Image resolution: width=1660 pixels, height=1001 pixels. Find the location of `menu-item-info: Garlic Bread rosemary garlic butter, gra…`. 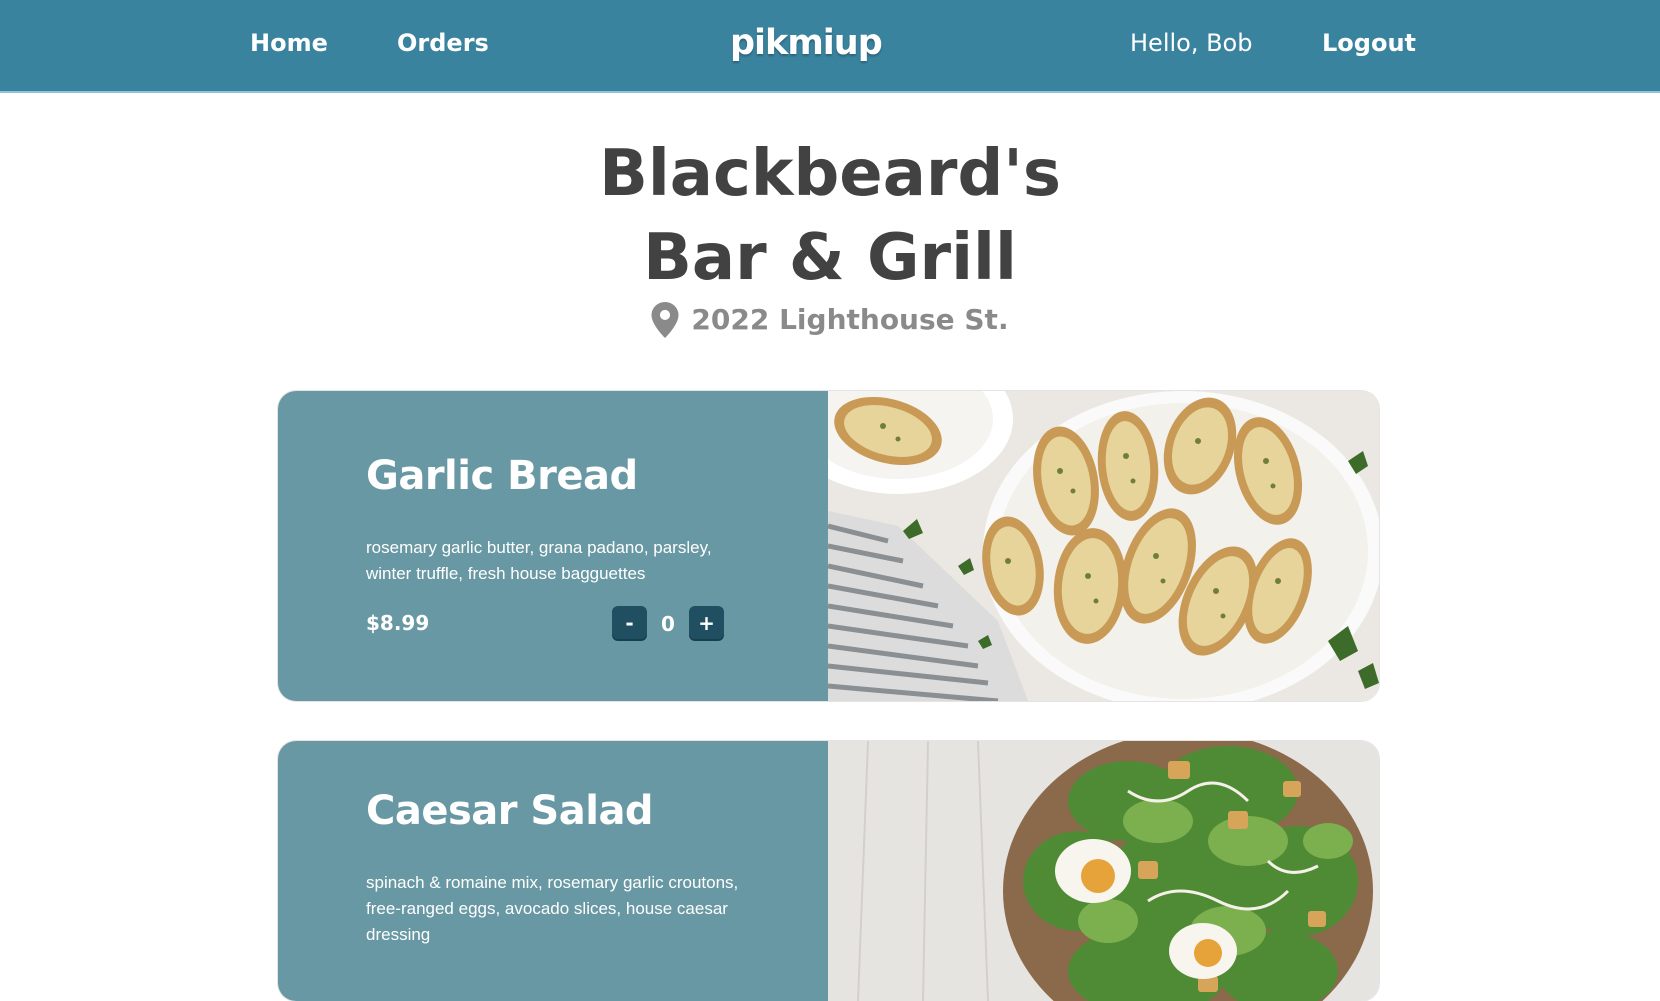

menu-item-info: Garlic Bread rosemary garlic butter, gra… is located at coordinates (553, 546).